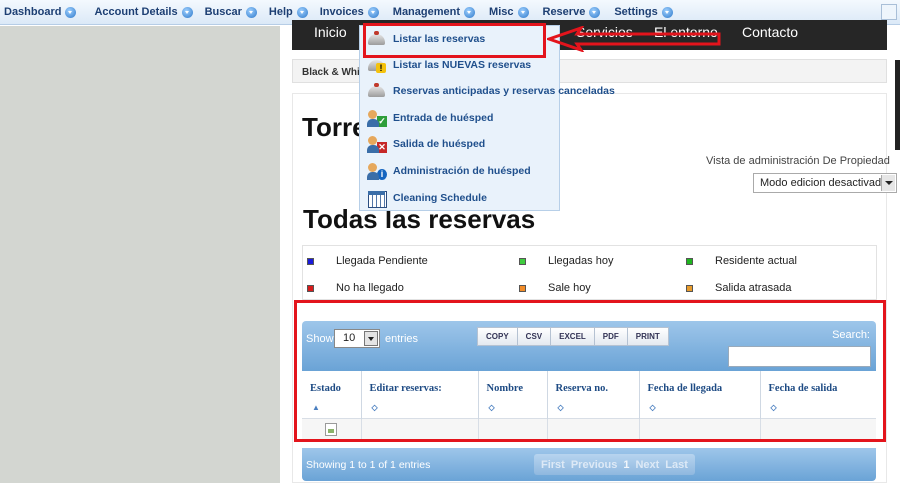 The width and height of the screenshot is (900, 483). Describe the element at coordinates (676, 465) in the screenshot. I see `page-last-button: Last` at that location.